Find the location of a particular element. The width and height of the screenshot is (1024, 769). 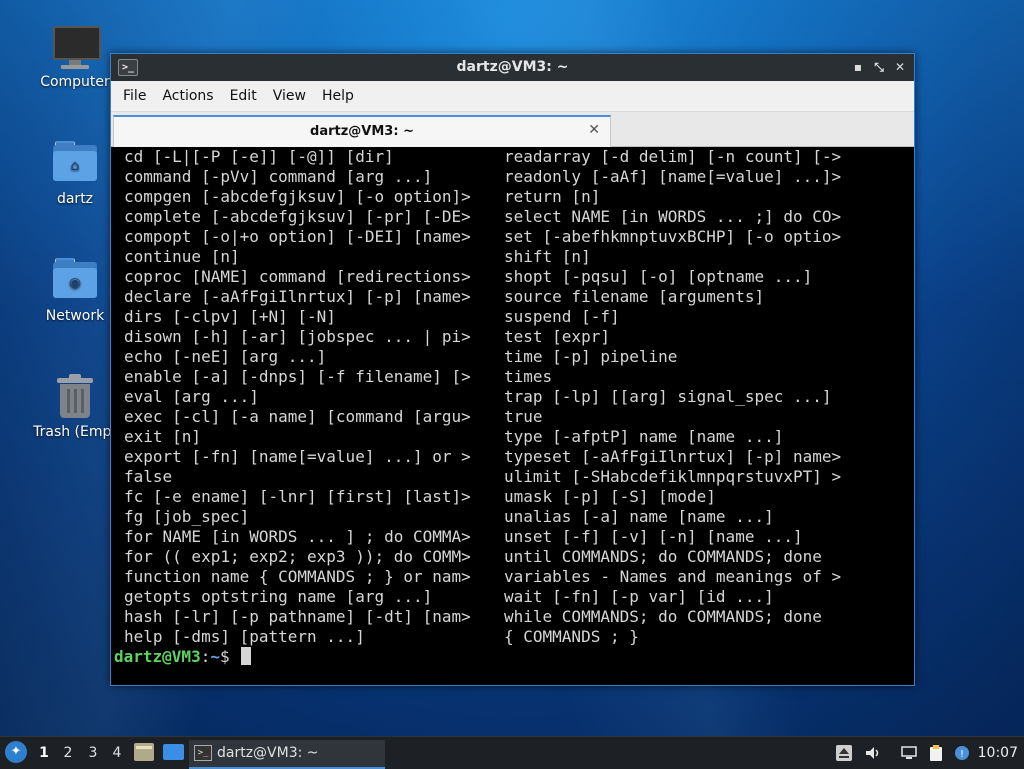

help-line: continue [n] is located at coordinates (182, 256).